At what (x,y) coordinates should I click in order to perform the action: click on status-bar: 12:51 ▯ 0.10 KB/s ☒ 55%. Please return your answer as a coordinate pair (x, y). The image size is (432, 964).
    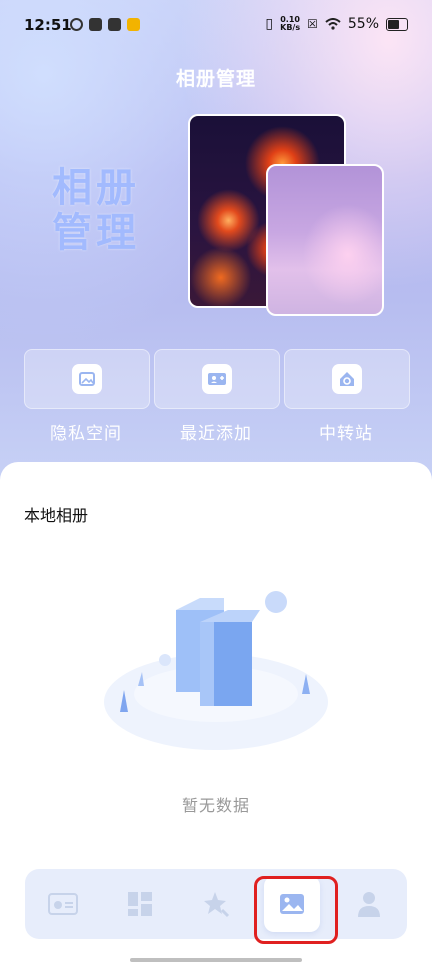
    Looking at the image, I should click on (216, 26).